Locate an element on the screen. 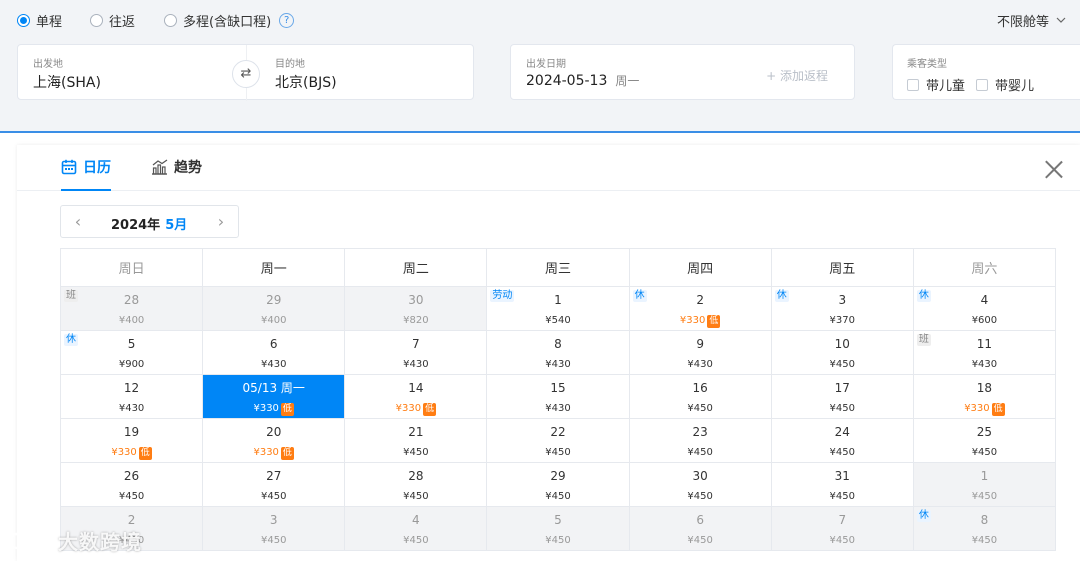 This screenshot has width=1080, height=561. holiday-badge: 劳动 is located at coordinates (502, 296).